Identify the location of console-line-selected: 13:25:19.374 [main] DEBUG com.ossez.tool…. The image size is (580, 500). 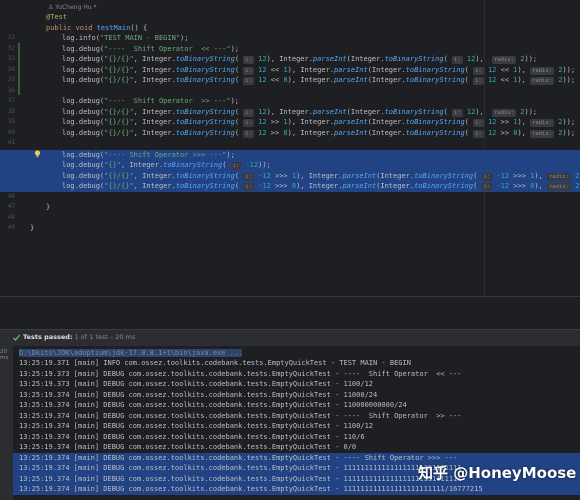
(296, 489).